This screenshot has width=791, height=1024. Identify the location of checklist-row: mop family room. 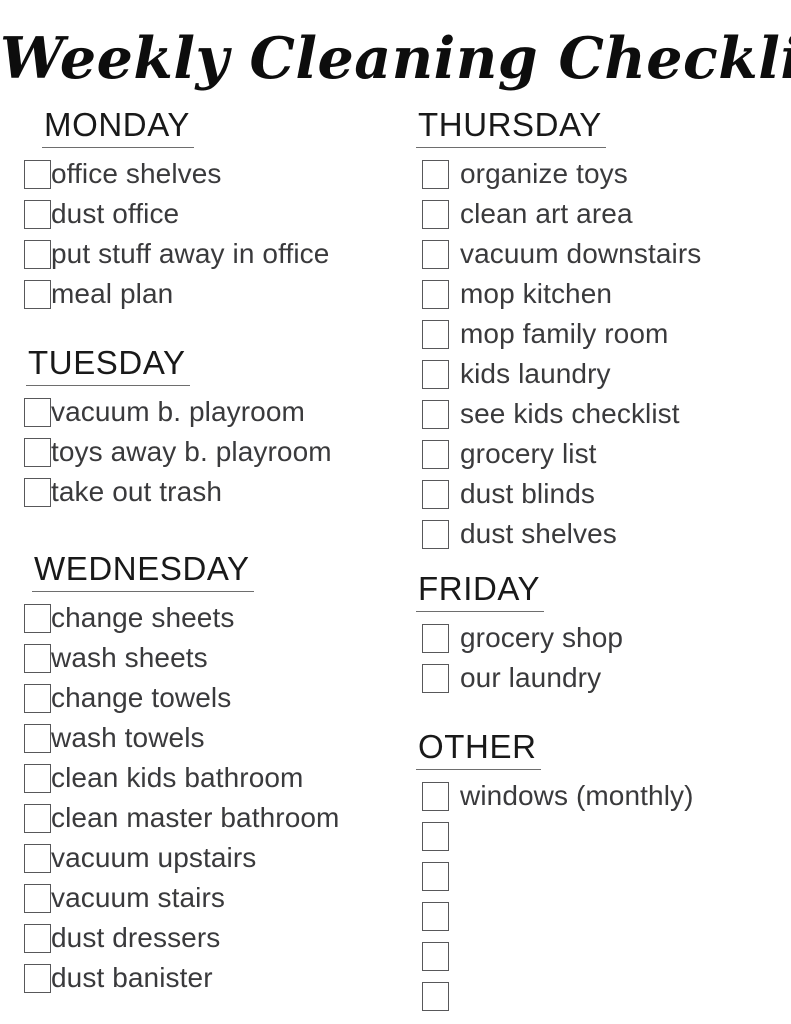
(595, 334).